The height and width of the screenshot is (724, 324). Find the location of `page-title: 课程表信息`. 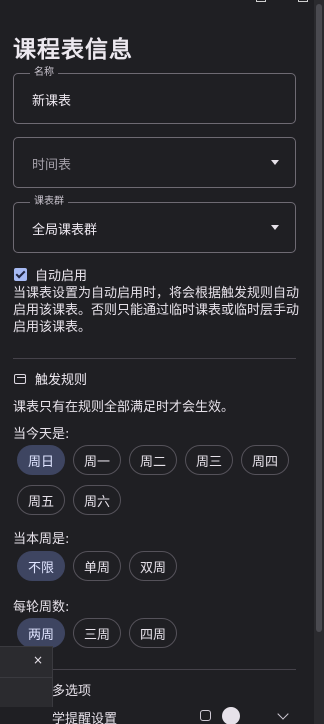

page-title: 课程表信息 is located at coordinates (73, 50).